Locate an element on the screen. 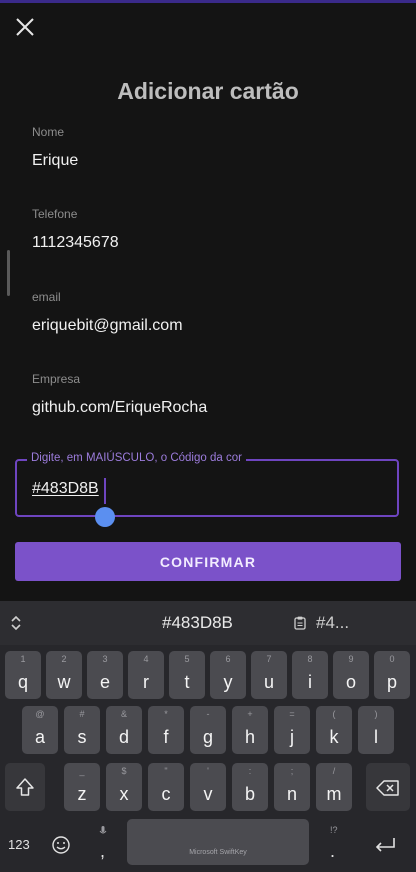  enter-icon is located at coordinates (385, 845).